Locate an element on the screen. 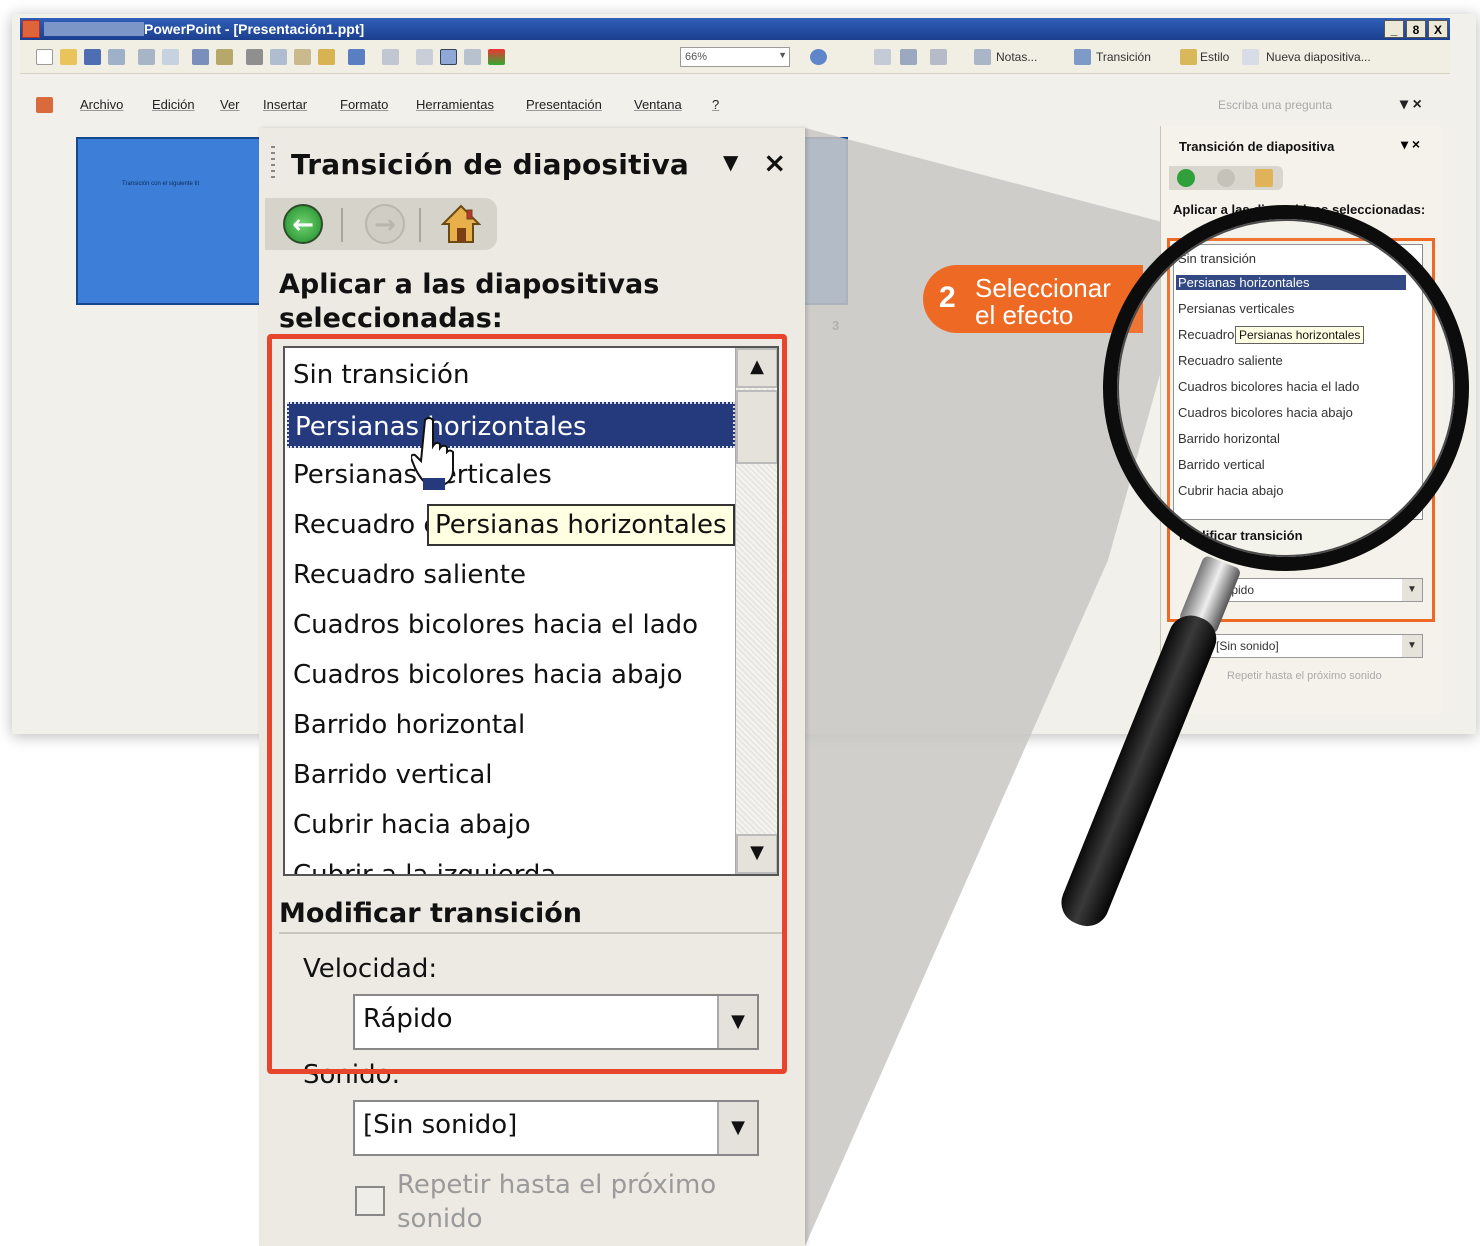 This screenshot has width=1480, height=1246. pane-close-icon: × is located at coordinates (774, 162).